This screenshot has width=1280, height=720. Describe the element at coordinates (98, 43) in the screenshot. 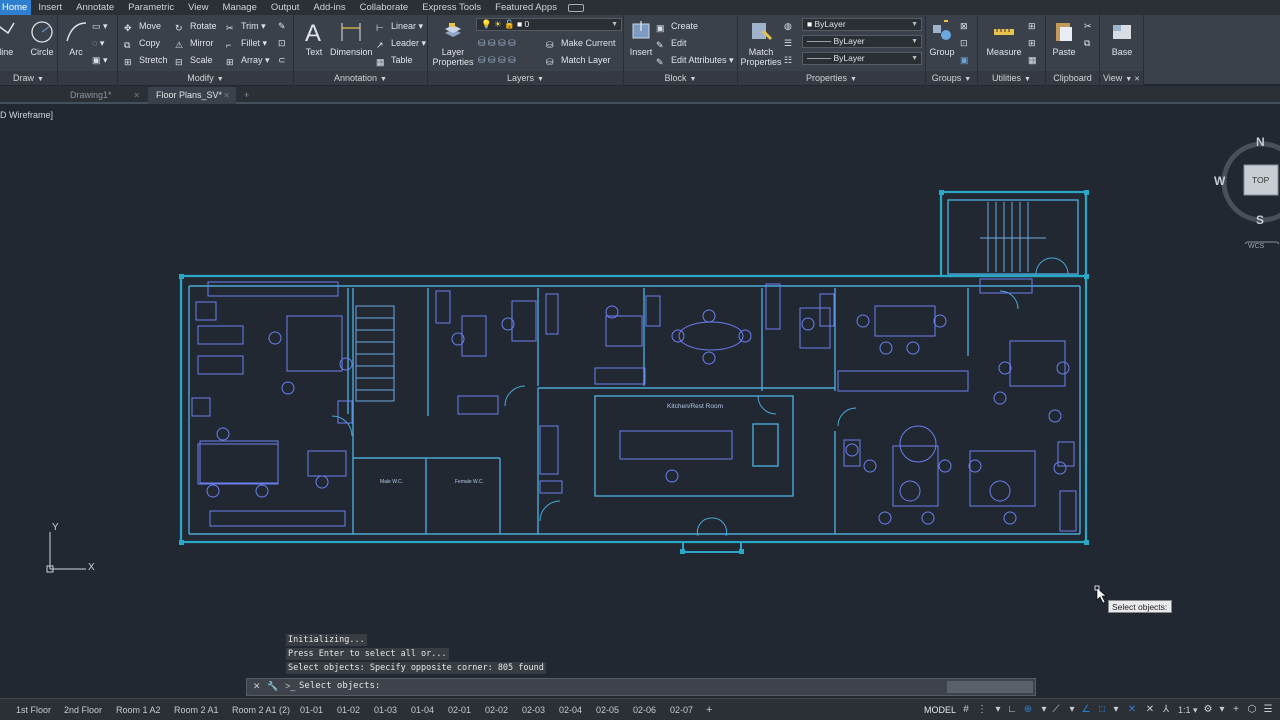

I see `hatch-icon: ◌ ▾` at that location.